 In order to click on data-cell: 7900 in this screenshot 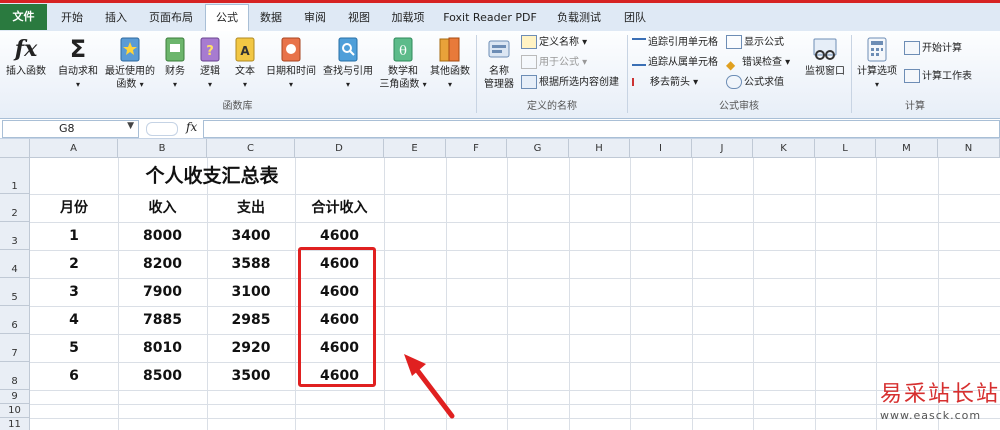, I will do `click(162, 292)`.